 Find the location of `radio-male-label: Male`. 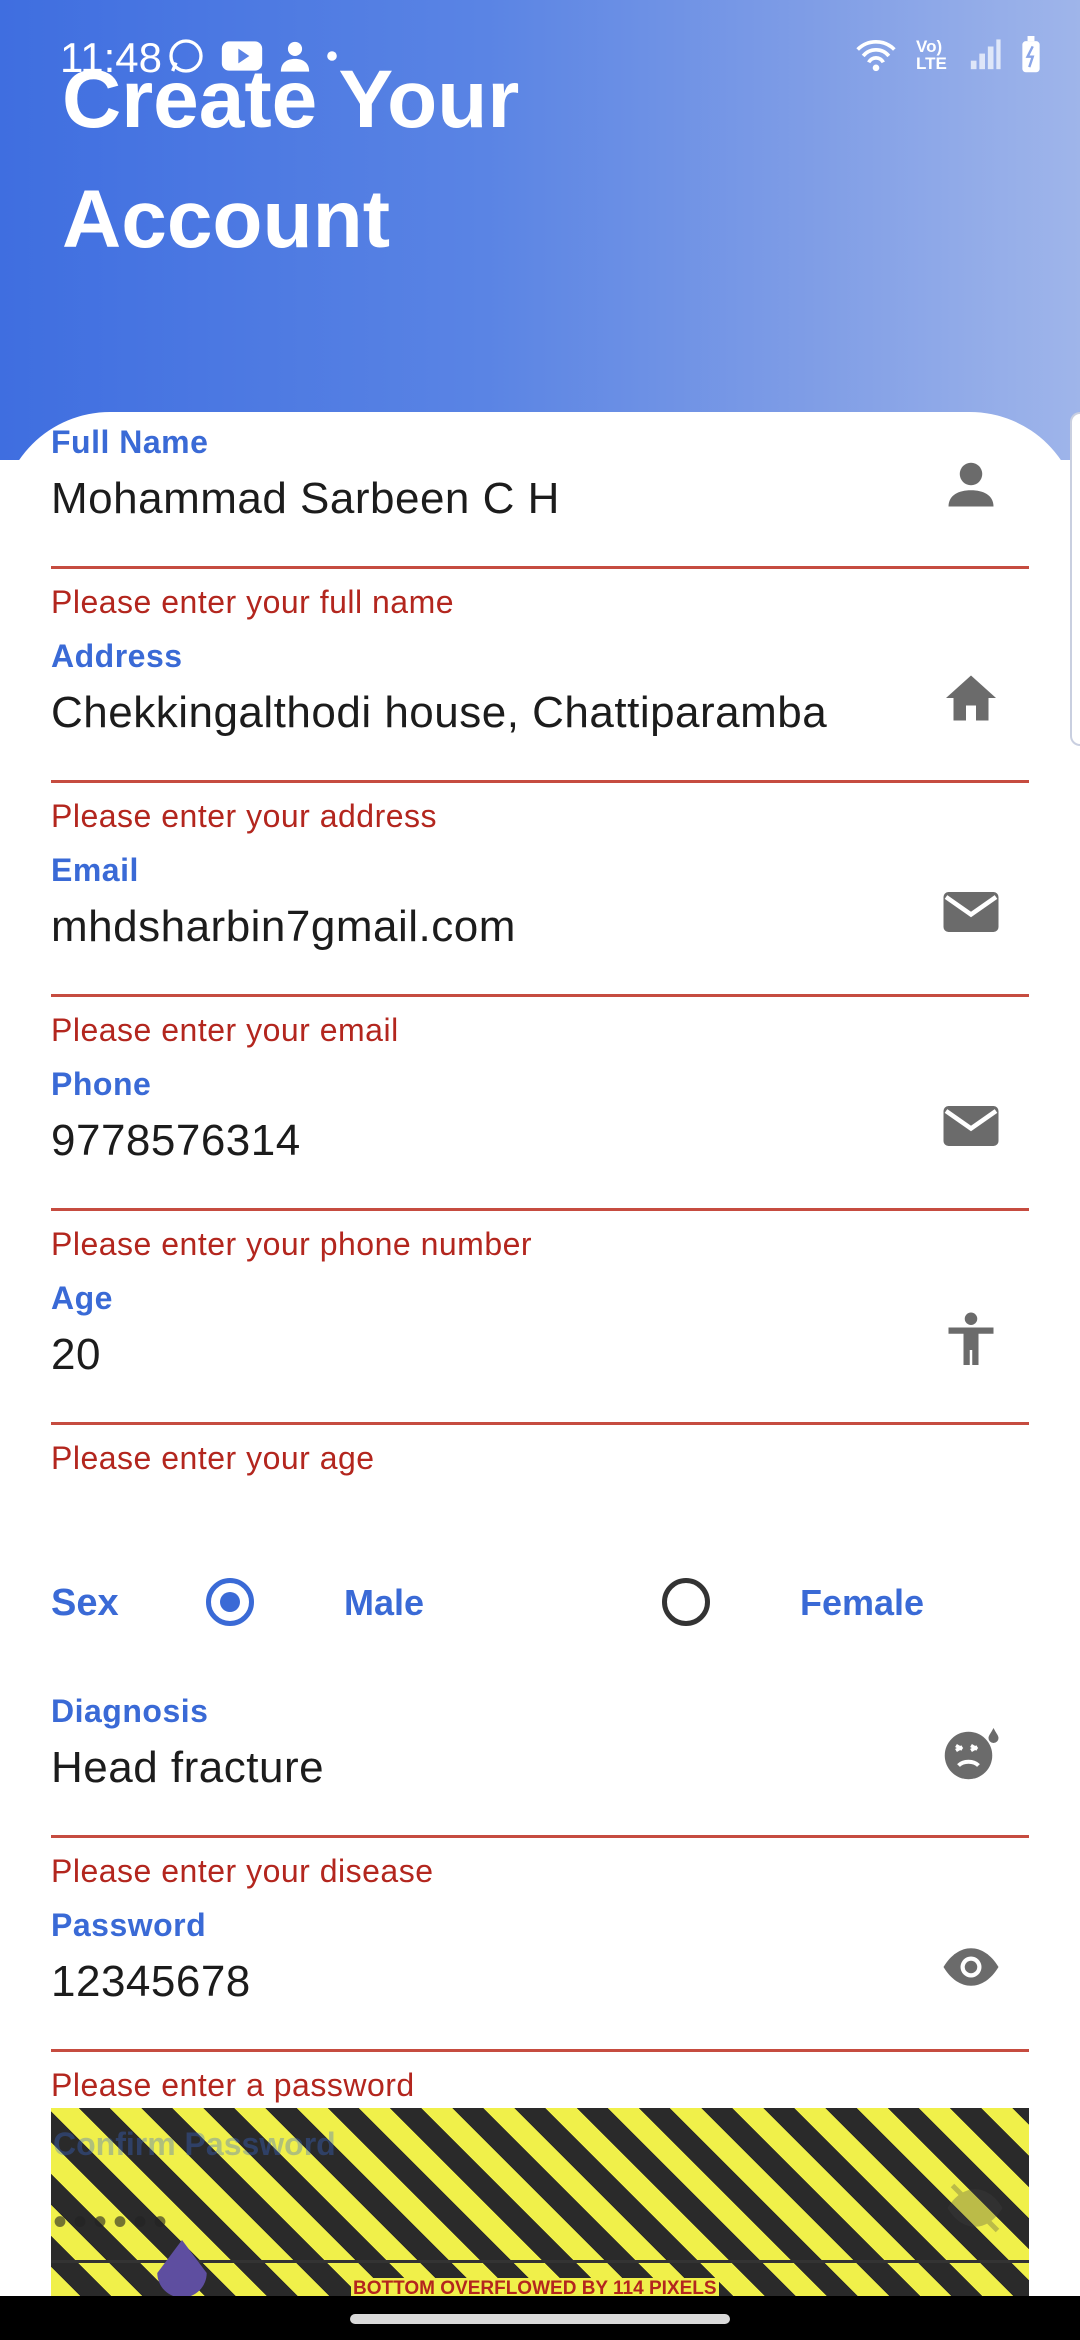

radio-male-label: Male is located at coordinates (384, 1603).